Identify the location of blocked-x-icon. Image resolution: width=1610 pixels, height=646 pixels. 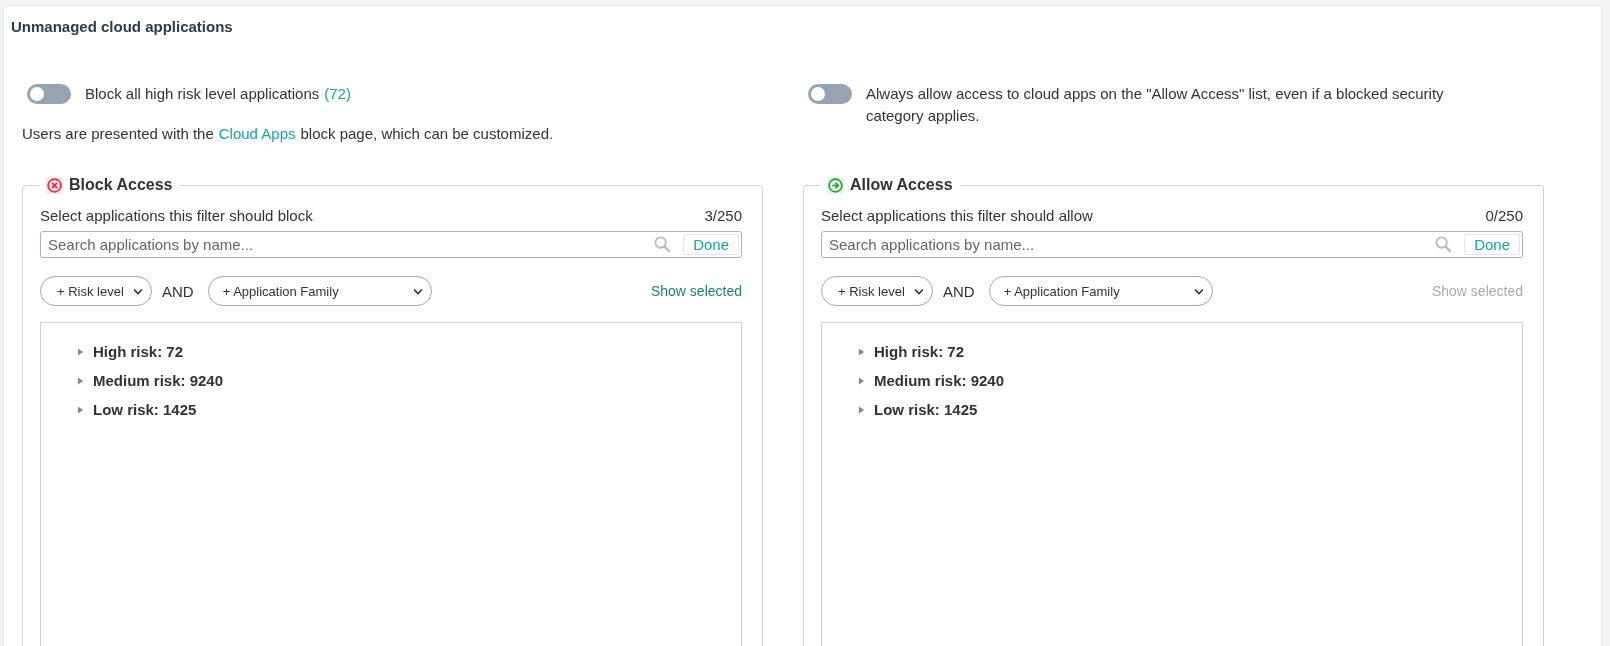
(54, 185).